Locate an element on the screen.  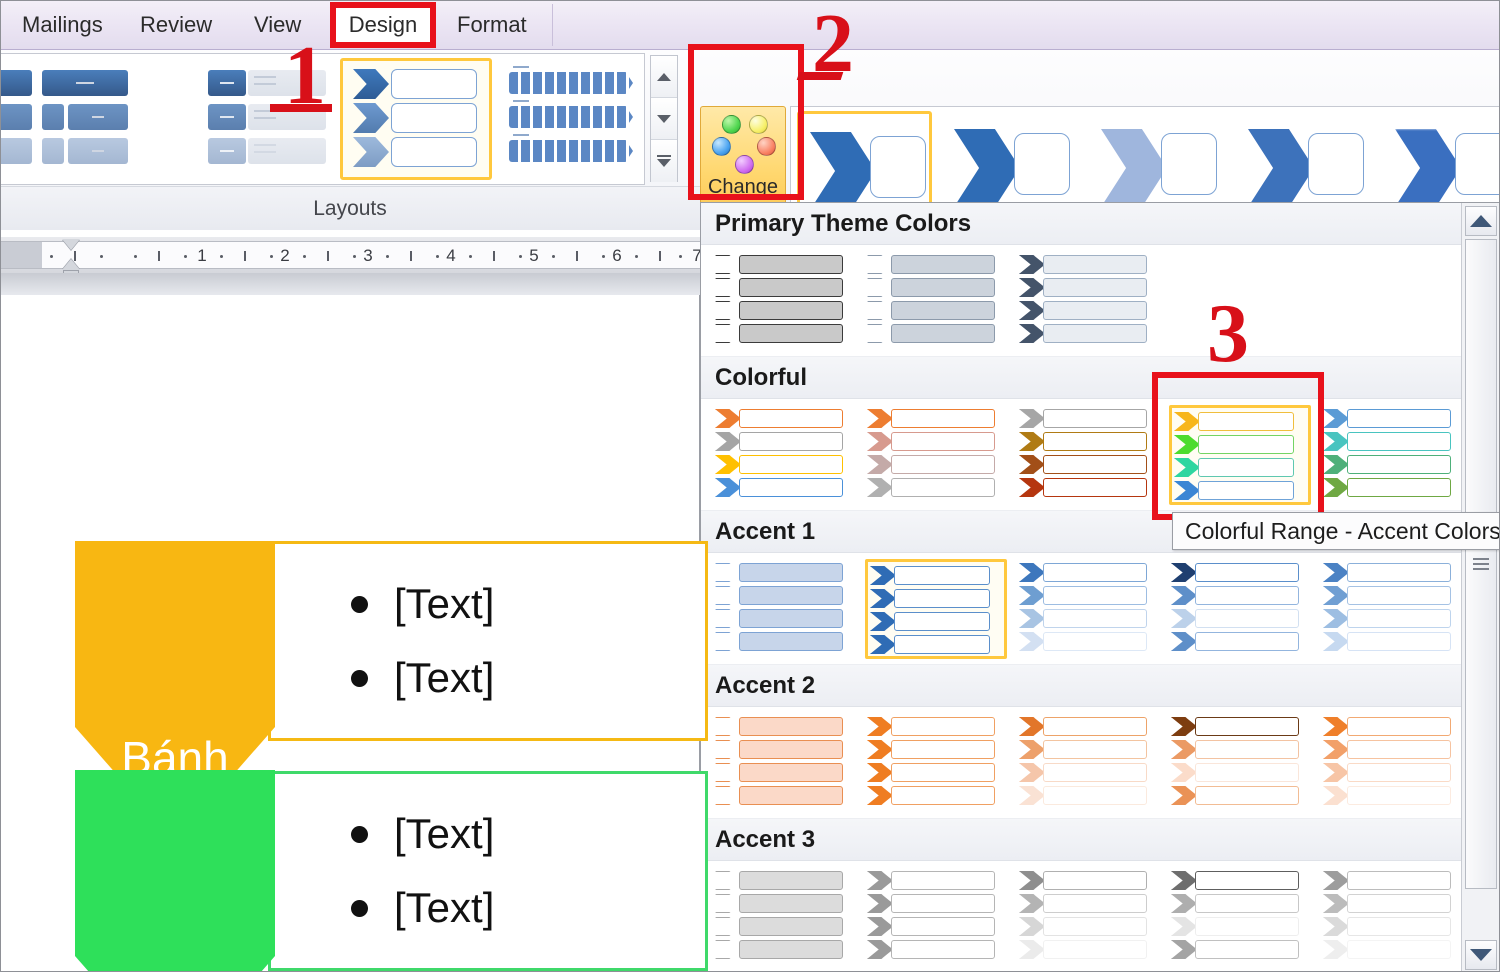
ruler-number-6: 6 is located at coordinates (617, 255).